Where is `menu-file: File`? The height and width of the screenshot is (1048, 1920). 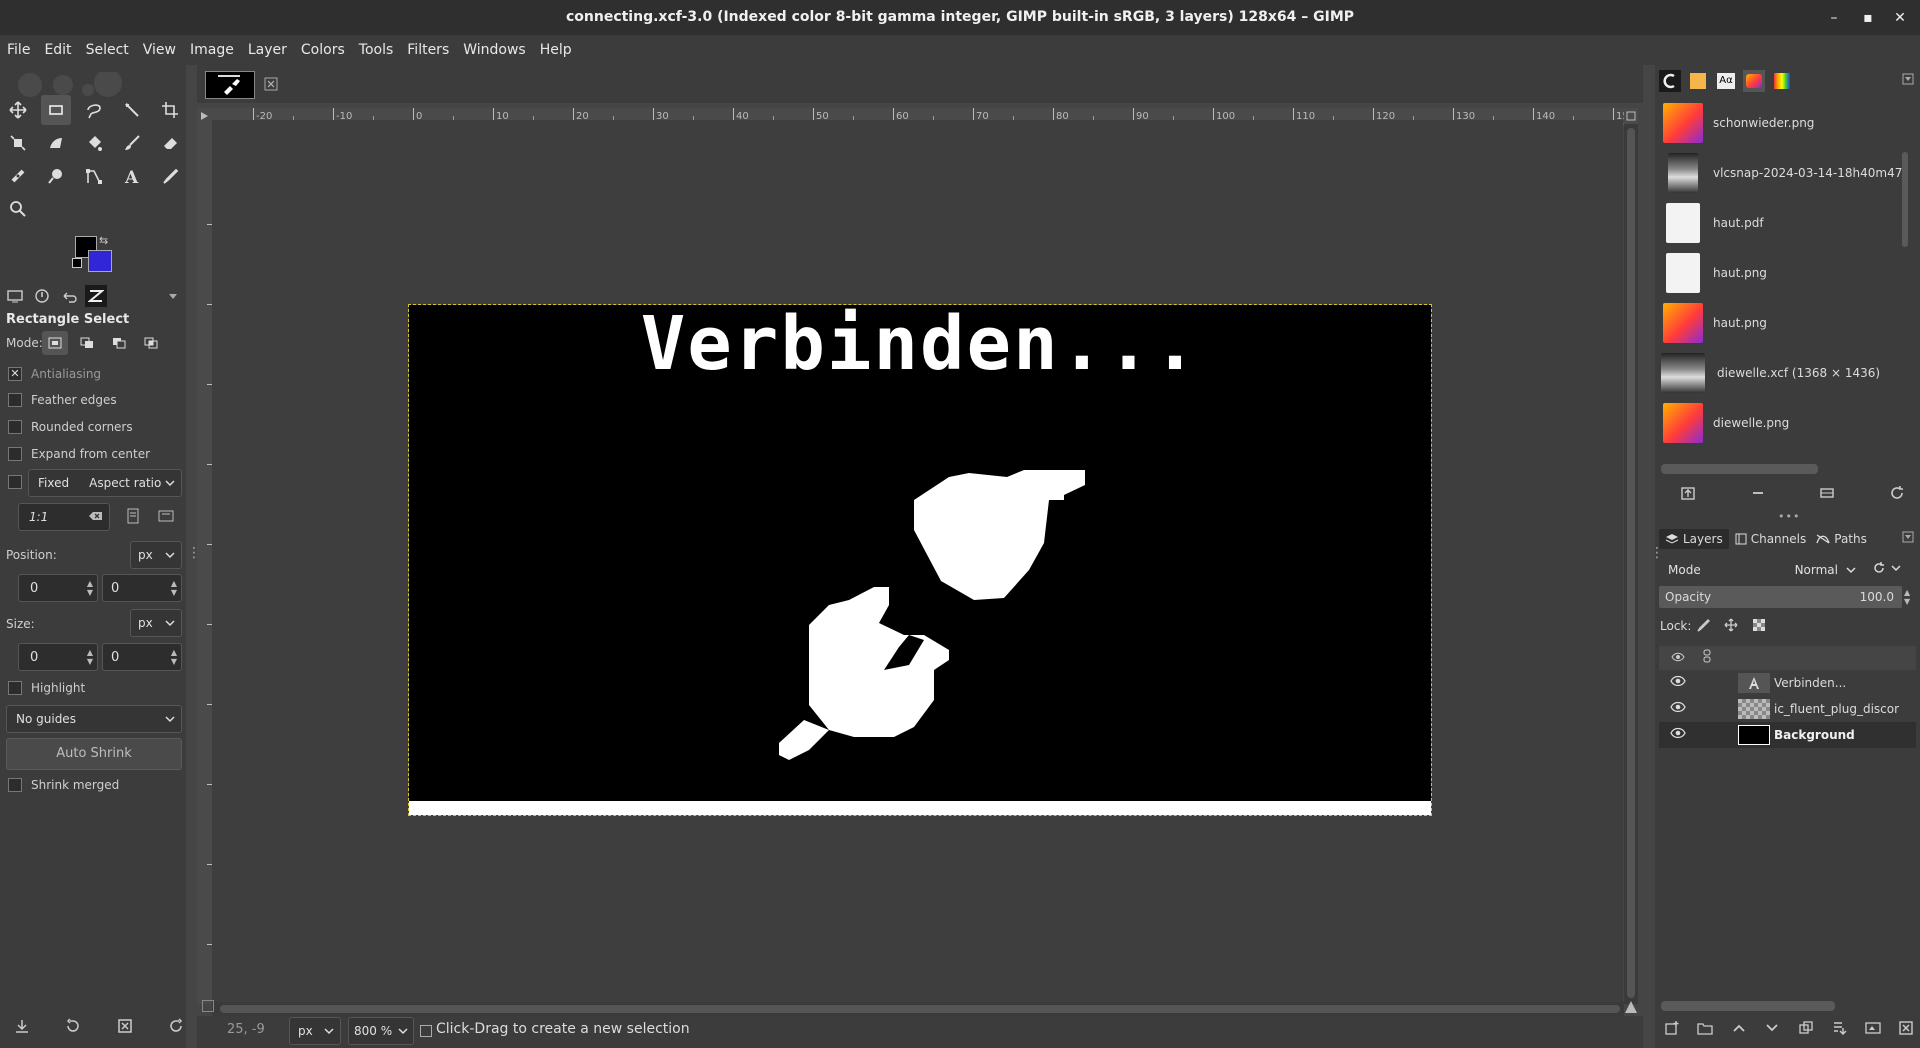 menu-file: File is located at coordinates (18, 50).